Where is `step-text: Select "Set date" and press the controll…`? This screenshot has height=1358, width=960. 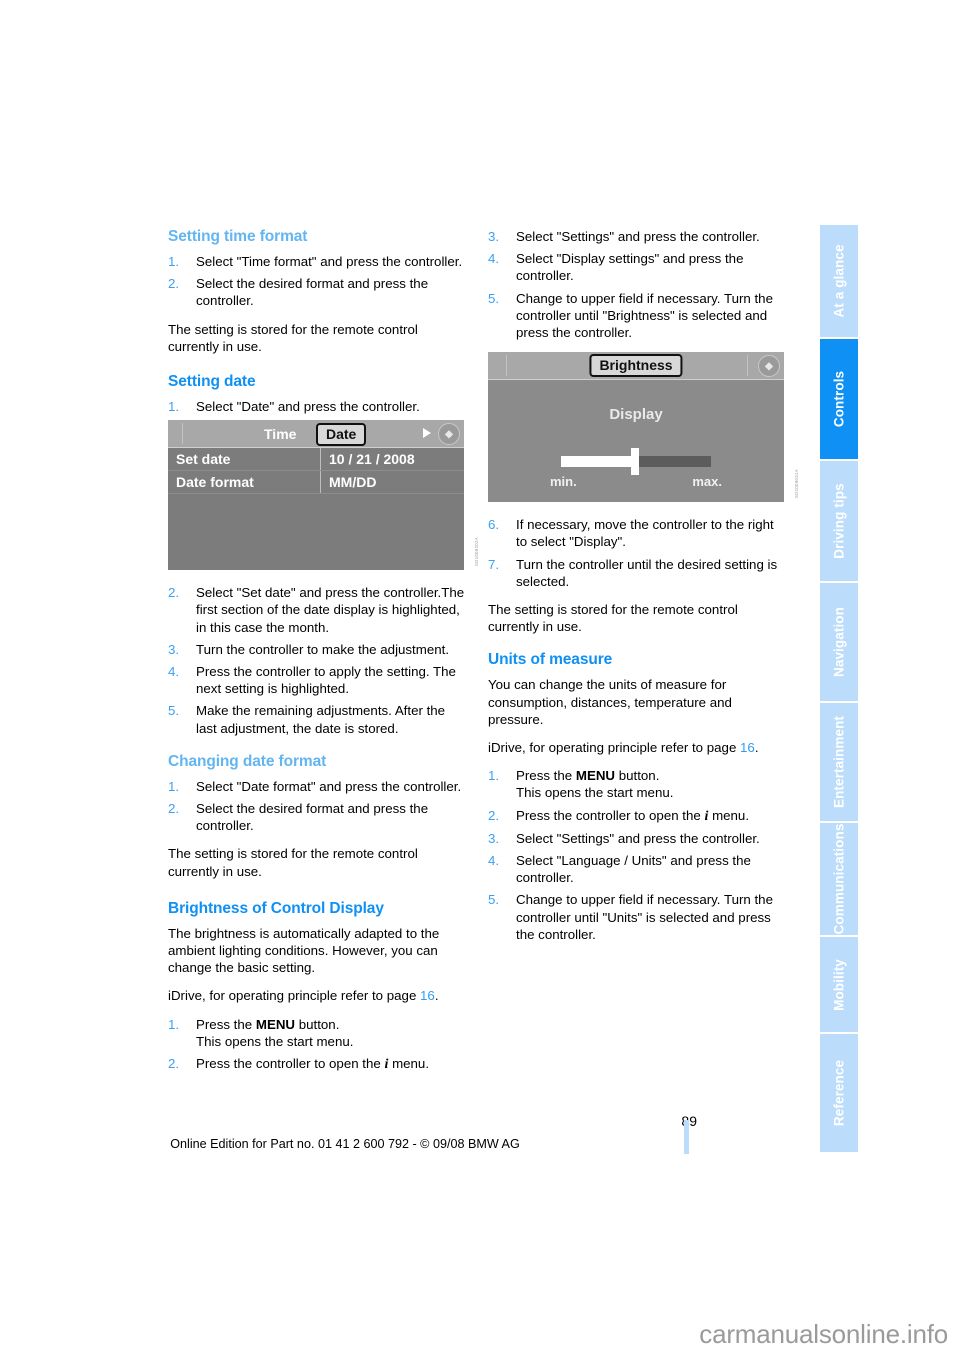
step-text: Select "Set date" and press the controll… is located at coordinates (330, 610).